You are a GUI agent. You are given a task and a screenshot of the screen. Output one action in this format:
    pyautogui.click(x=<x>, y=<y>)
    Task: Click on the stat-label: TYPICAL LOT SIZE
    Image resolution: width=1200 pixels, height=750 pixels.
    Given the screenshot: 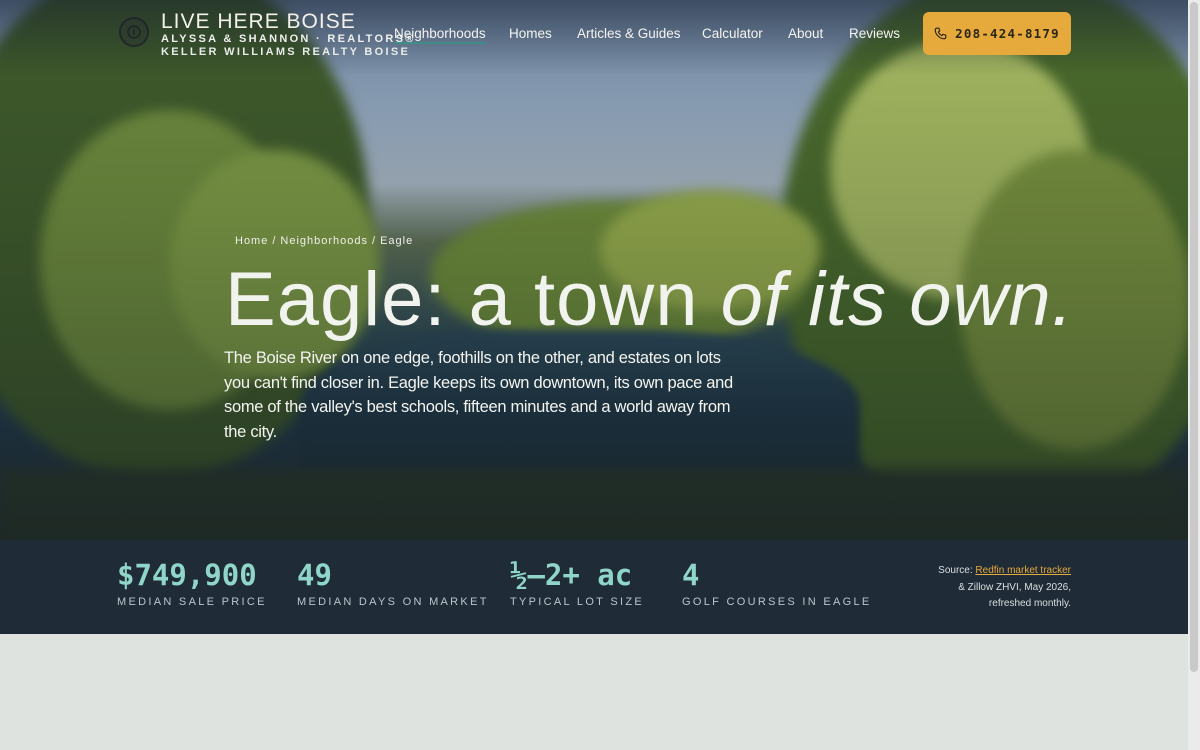 What is the action you would take?
    pyautogui.click(x=577, y=602)
    